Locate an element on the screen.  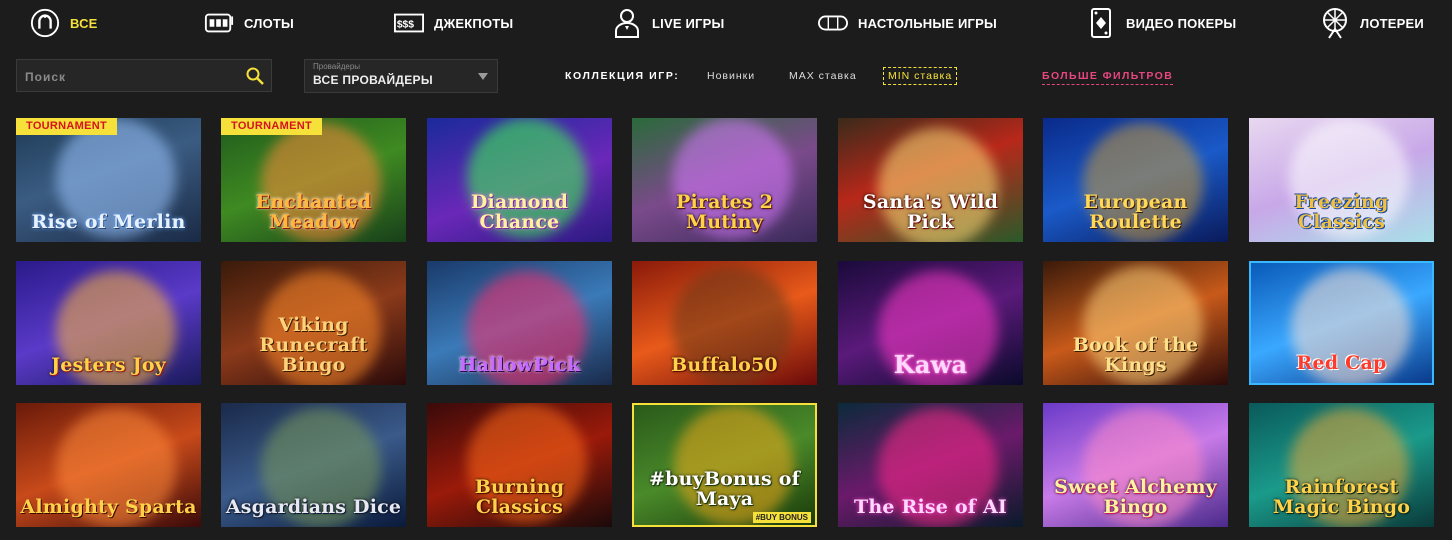
provider-caption: Провайдеры is located at coordinates (337, 66).